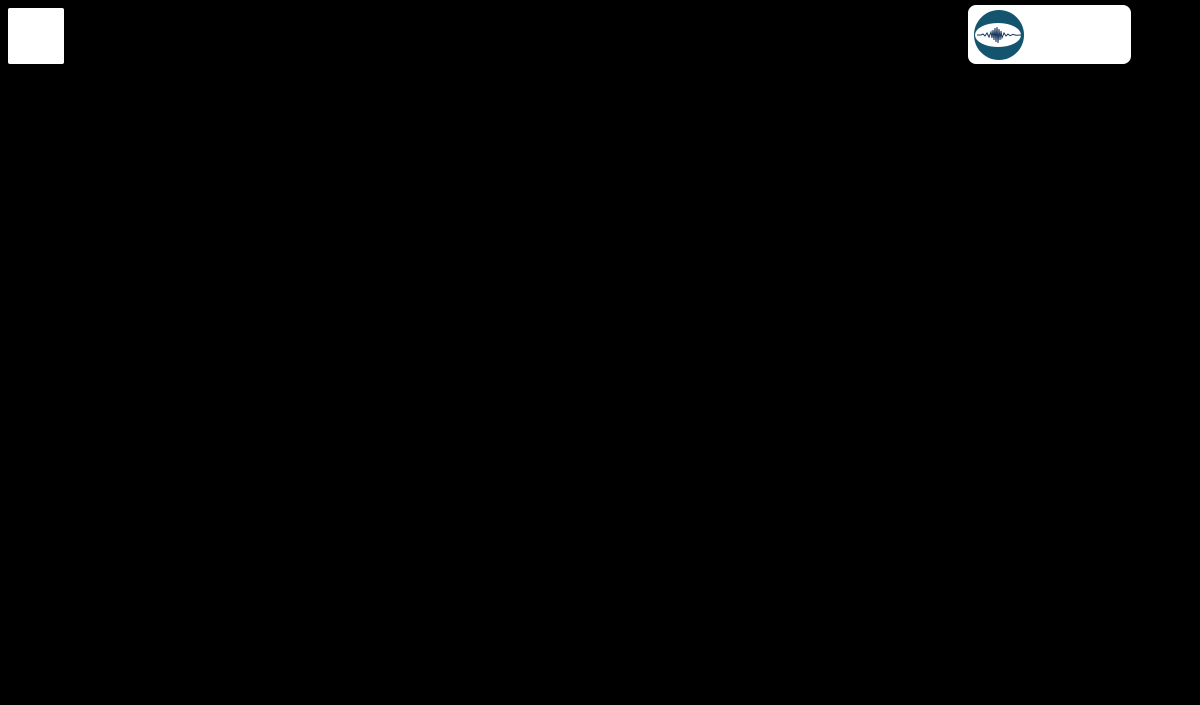  What do you see at coordinates (36, 36) in the screenshot?
I see `ufrn-logo` at bounding box center [36, 36].